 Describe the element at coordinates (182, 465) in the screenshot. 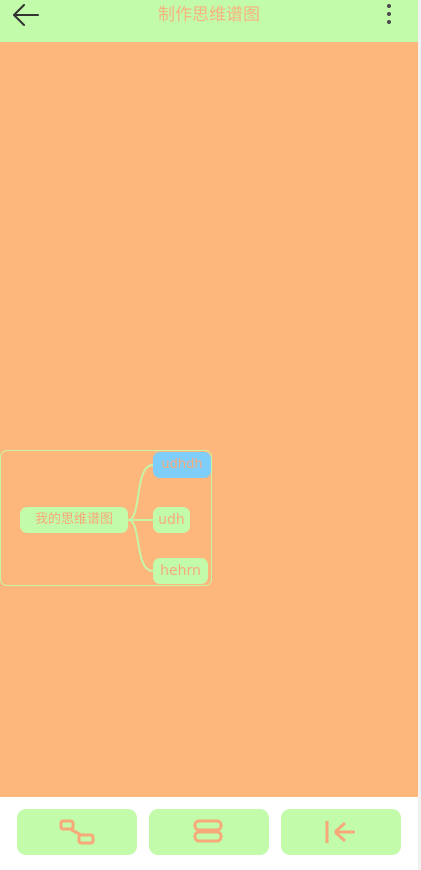

I see `mindmap-child-node-selected: udhdh` at that location.